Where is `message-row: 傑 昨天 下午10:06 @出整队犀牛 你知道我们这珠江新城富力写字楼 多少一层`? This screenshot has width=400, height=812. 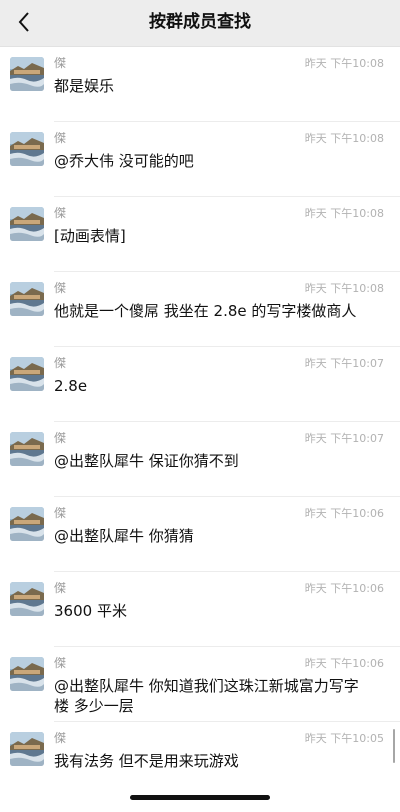 message-row: 傑 昨天 下午10:06 @出整队犀牛 你知道我们这珠江新城富力写字楼 多少一层 is located at coordinates (200, 684).